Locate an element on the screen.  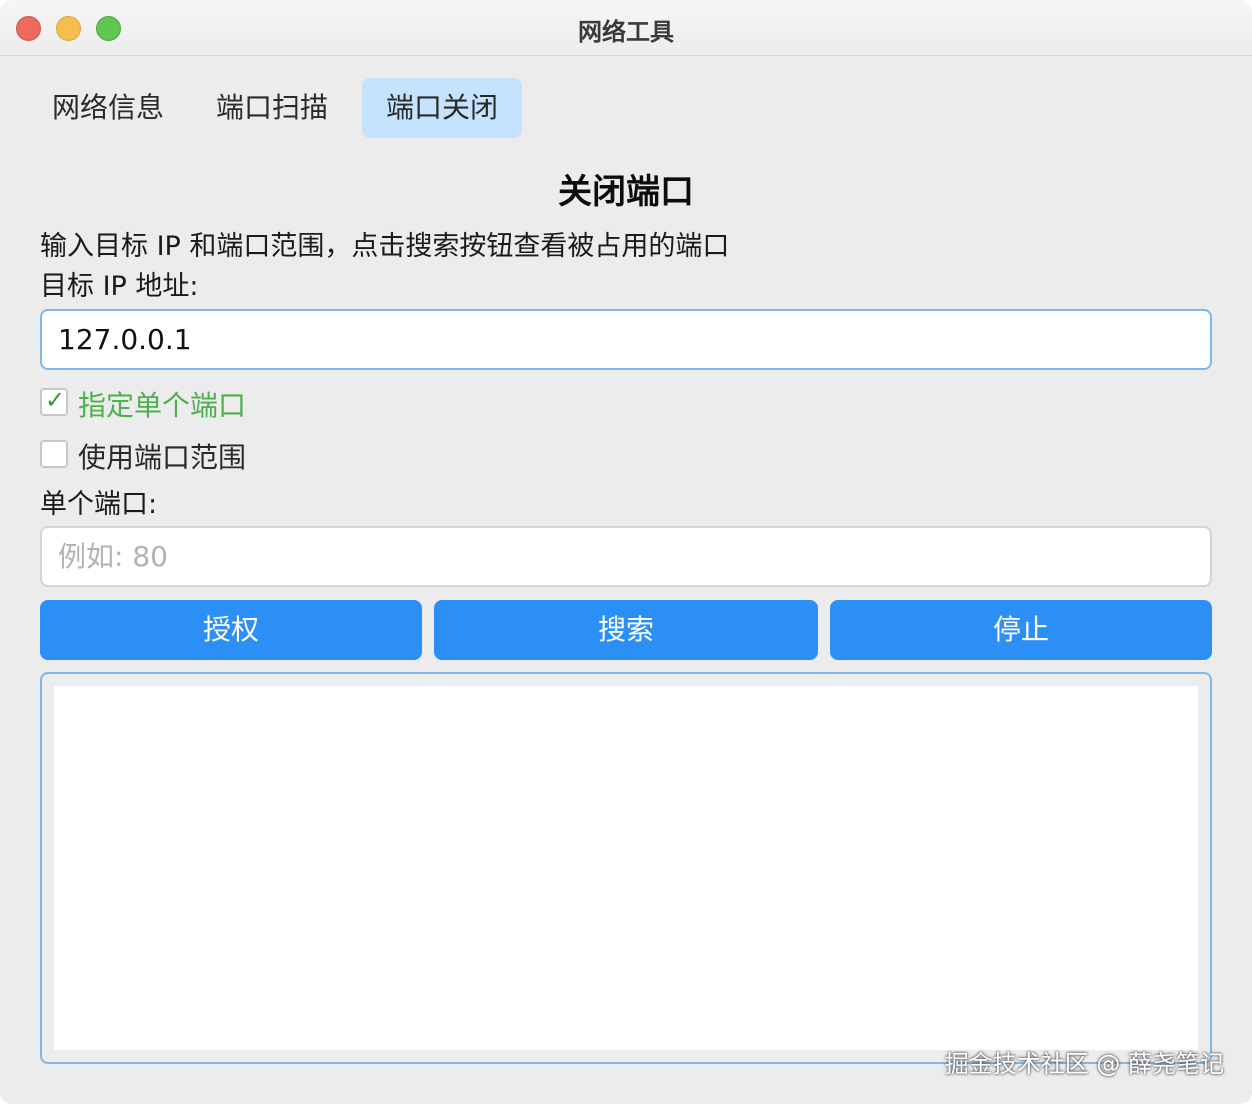
watermark: 掘金技术社区 @ 薛尧笔记 is located at coordinates (1084, 1064).